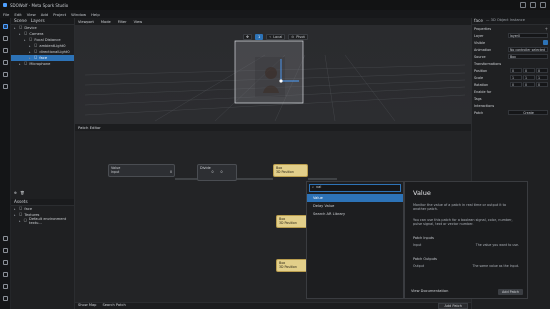 The width and height of the screenshot is (550, 309). I want to click on close-icon, so click(543, 5).